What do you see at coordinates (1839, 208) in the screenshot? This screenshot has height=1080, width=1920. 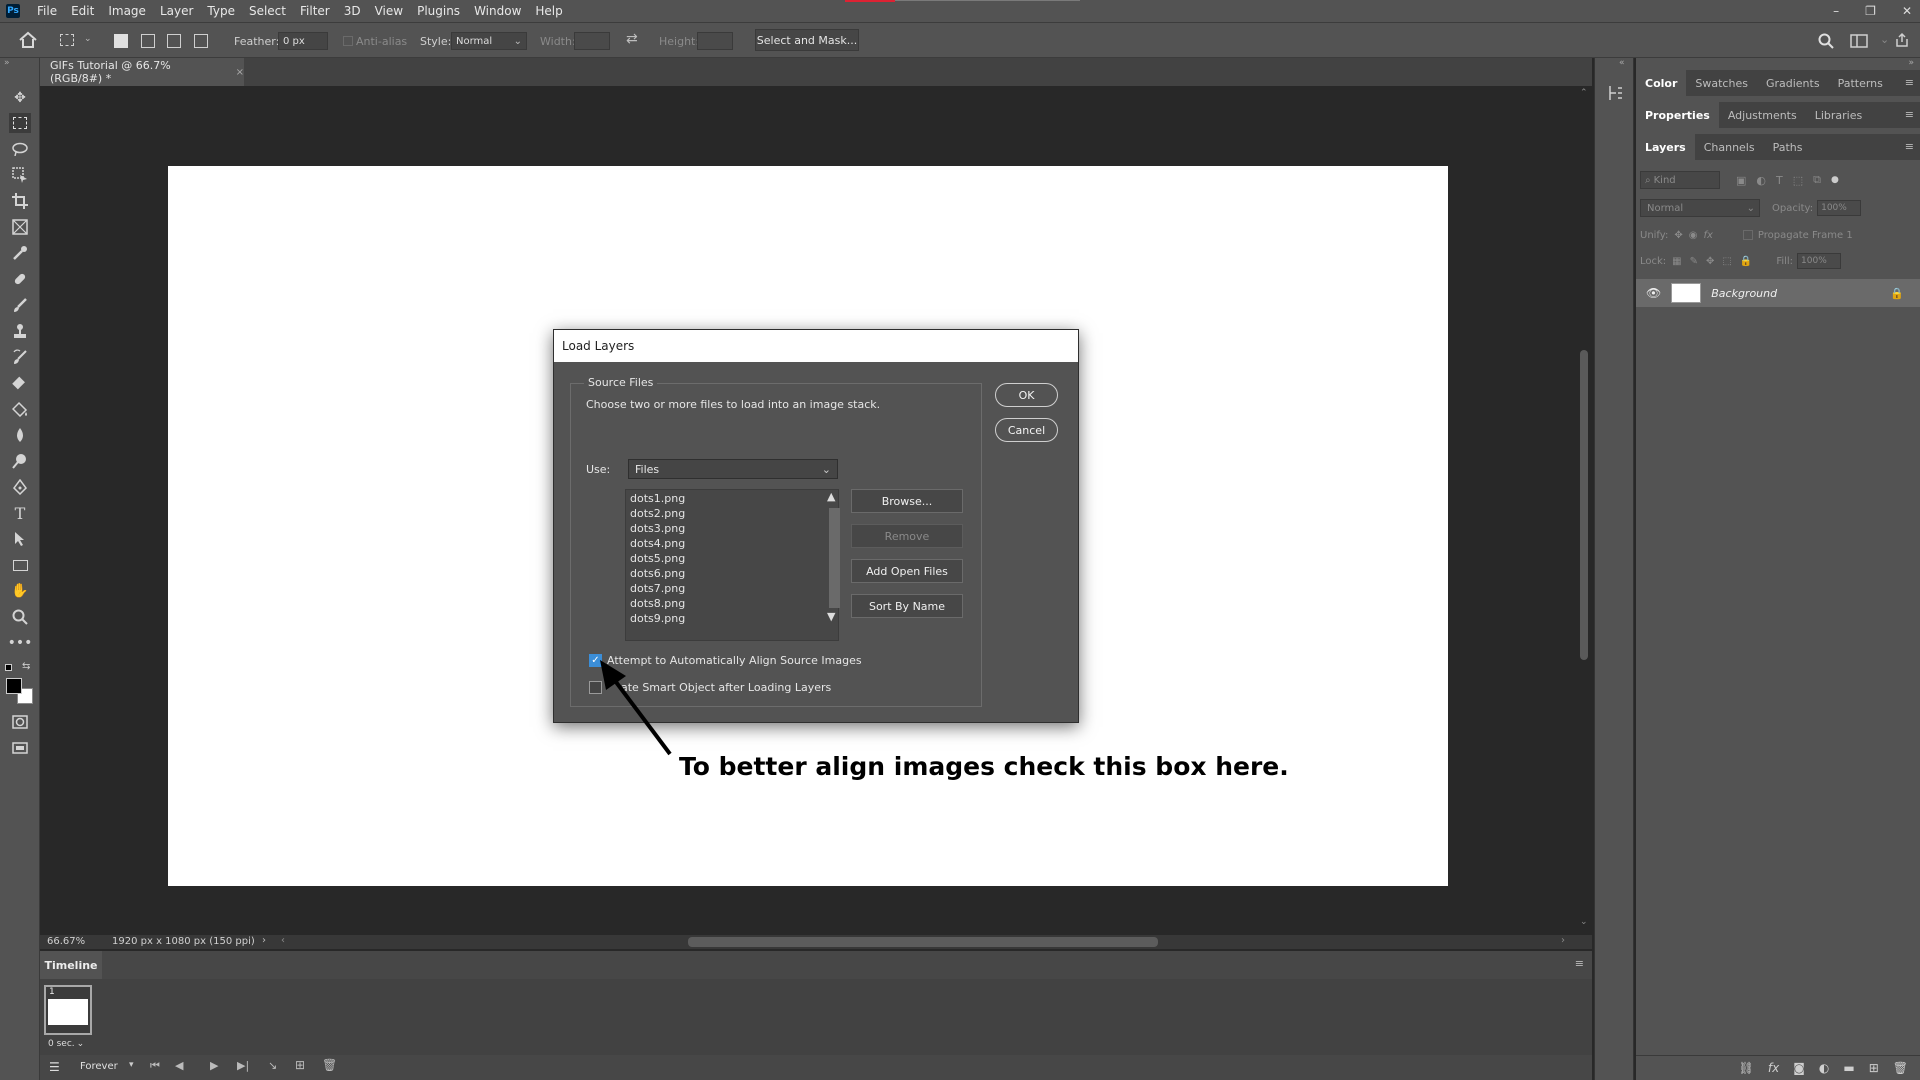 I see `opacity-input: 100%` at bounding box center [1839, 208].